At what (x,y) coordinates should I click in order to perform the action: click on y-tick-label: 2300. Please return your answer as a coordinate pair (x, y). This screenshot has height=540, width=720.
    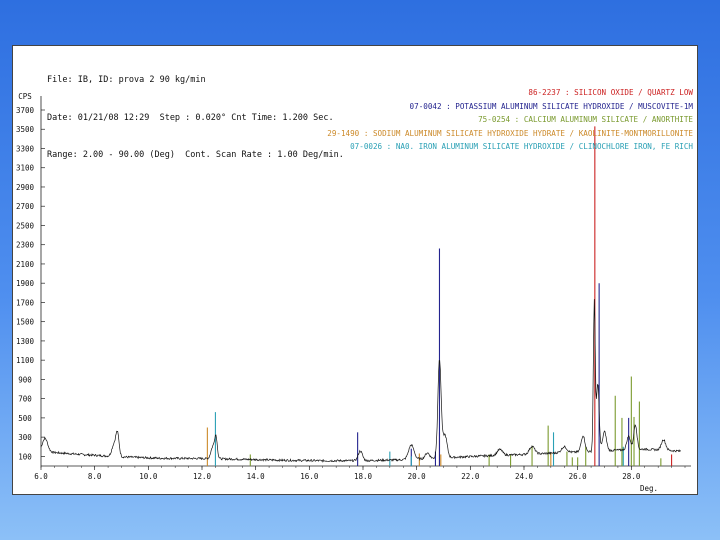
    Looking at the image, I should click on (25, 245).